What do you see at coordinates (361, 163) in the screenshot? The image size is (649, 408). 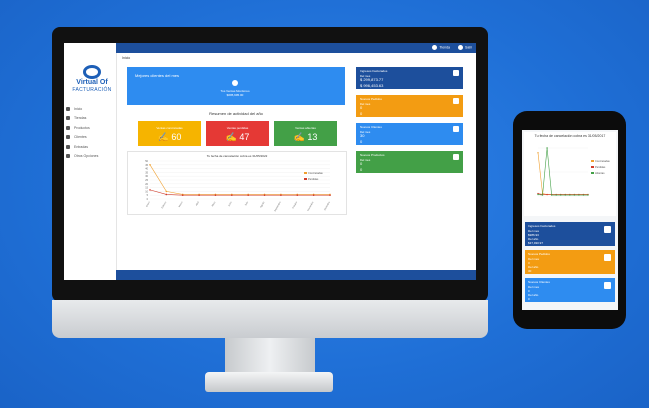 I see `panel-value-month: 0` at bounding box center [361, 163].